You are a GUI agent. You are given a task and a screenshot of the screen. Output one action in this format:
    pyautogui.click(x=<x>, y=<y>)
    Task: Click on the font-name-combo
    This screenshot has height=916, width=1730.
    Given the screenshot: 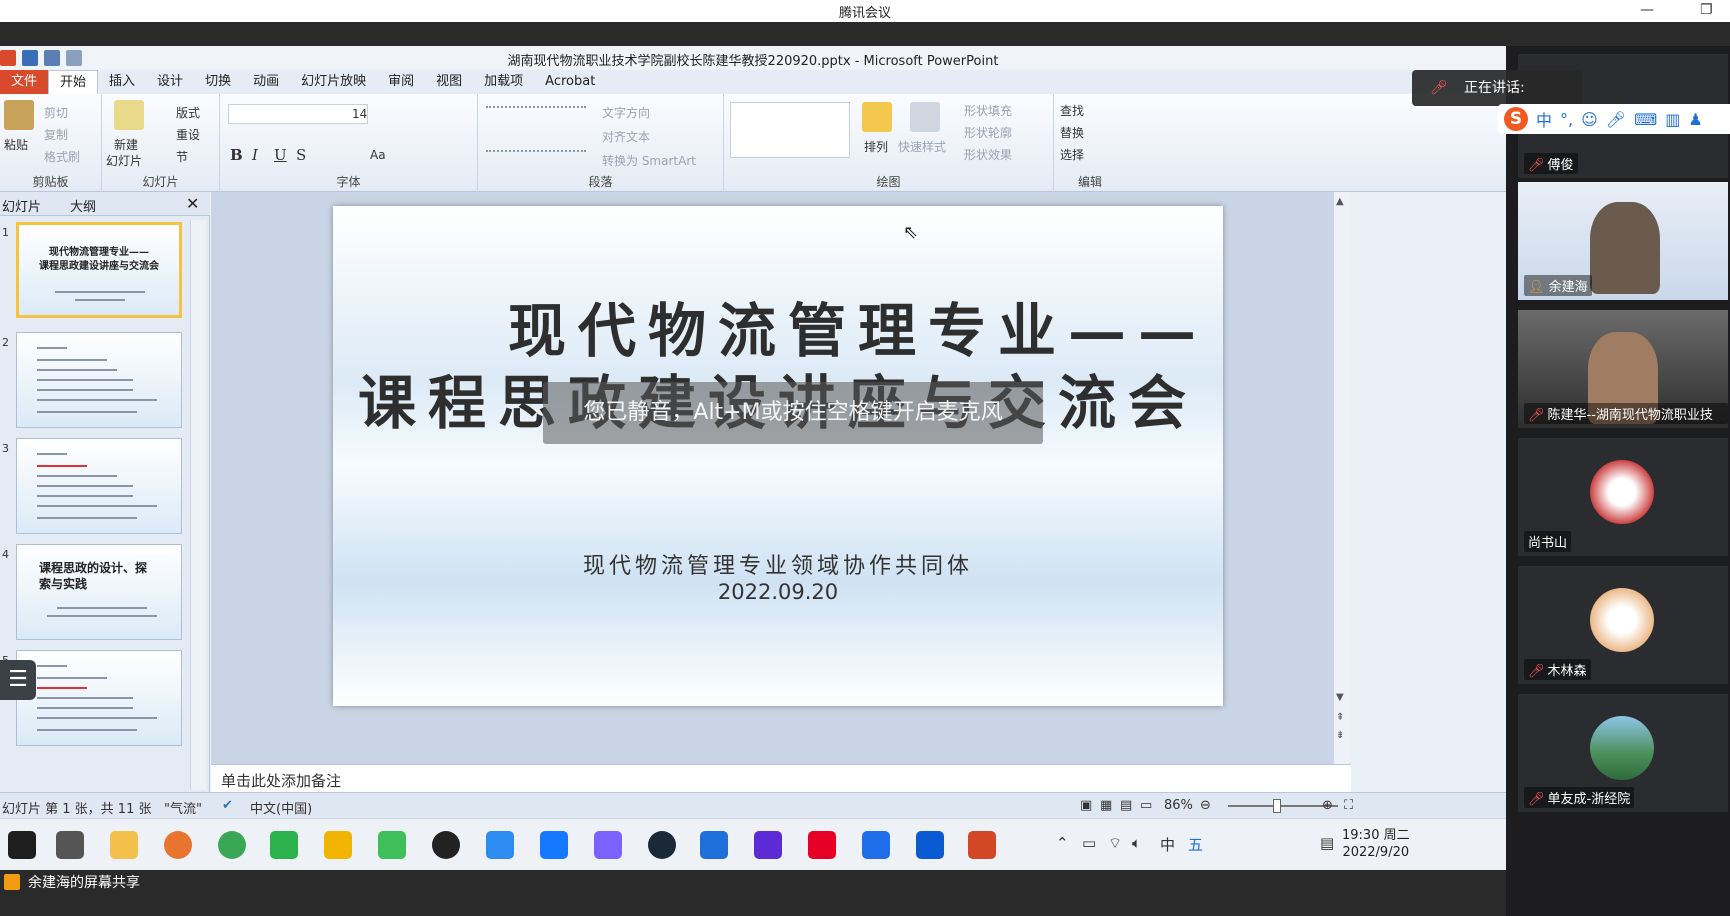 What is the action you would take?
    pyautogui.click(x=298, y=114)
    